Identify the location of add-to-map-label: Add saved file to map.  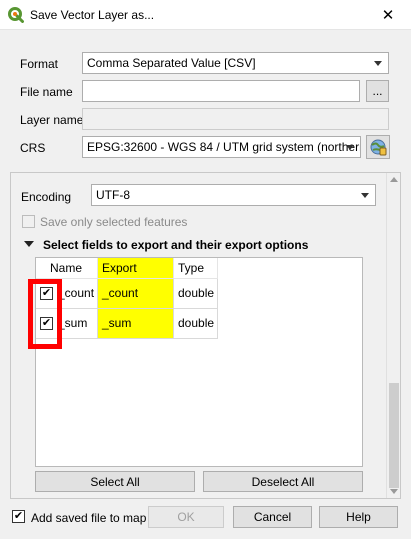
(89, 518).